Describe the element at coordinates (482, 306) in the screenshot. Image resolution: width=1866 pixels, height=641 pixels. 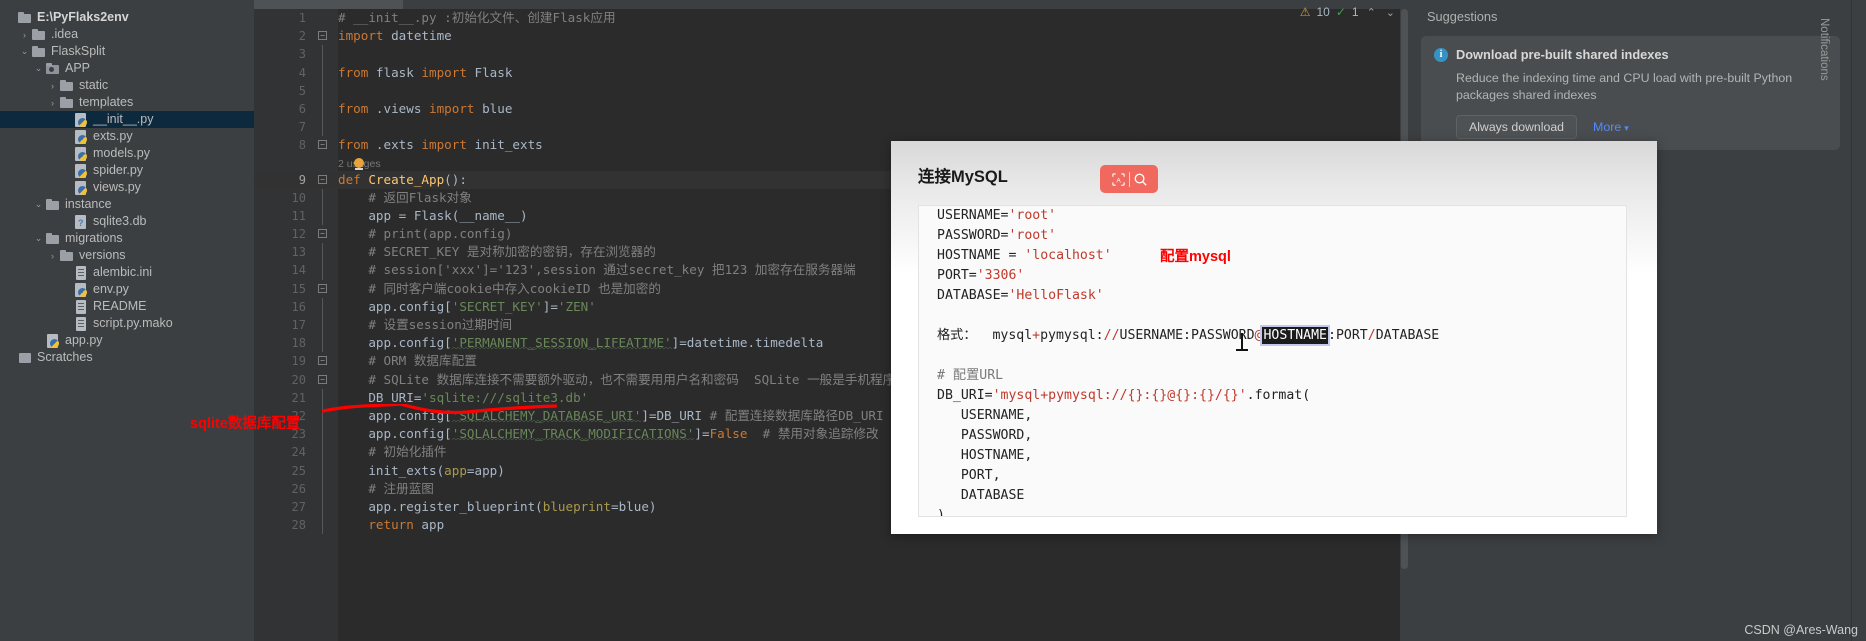
I see `code-line-text: app.config['SECRET_KEY']='ZEN'` at that location.